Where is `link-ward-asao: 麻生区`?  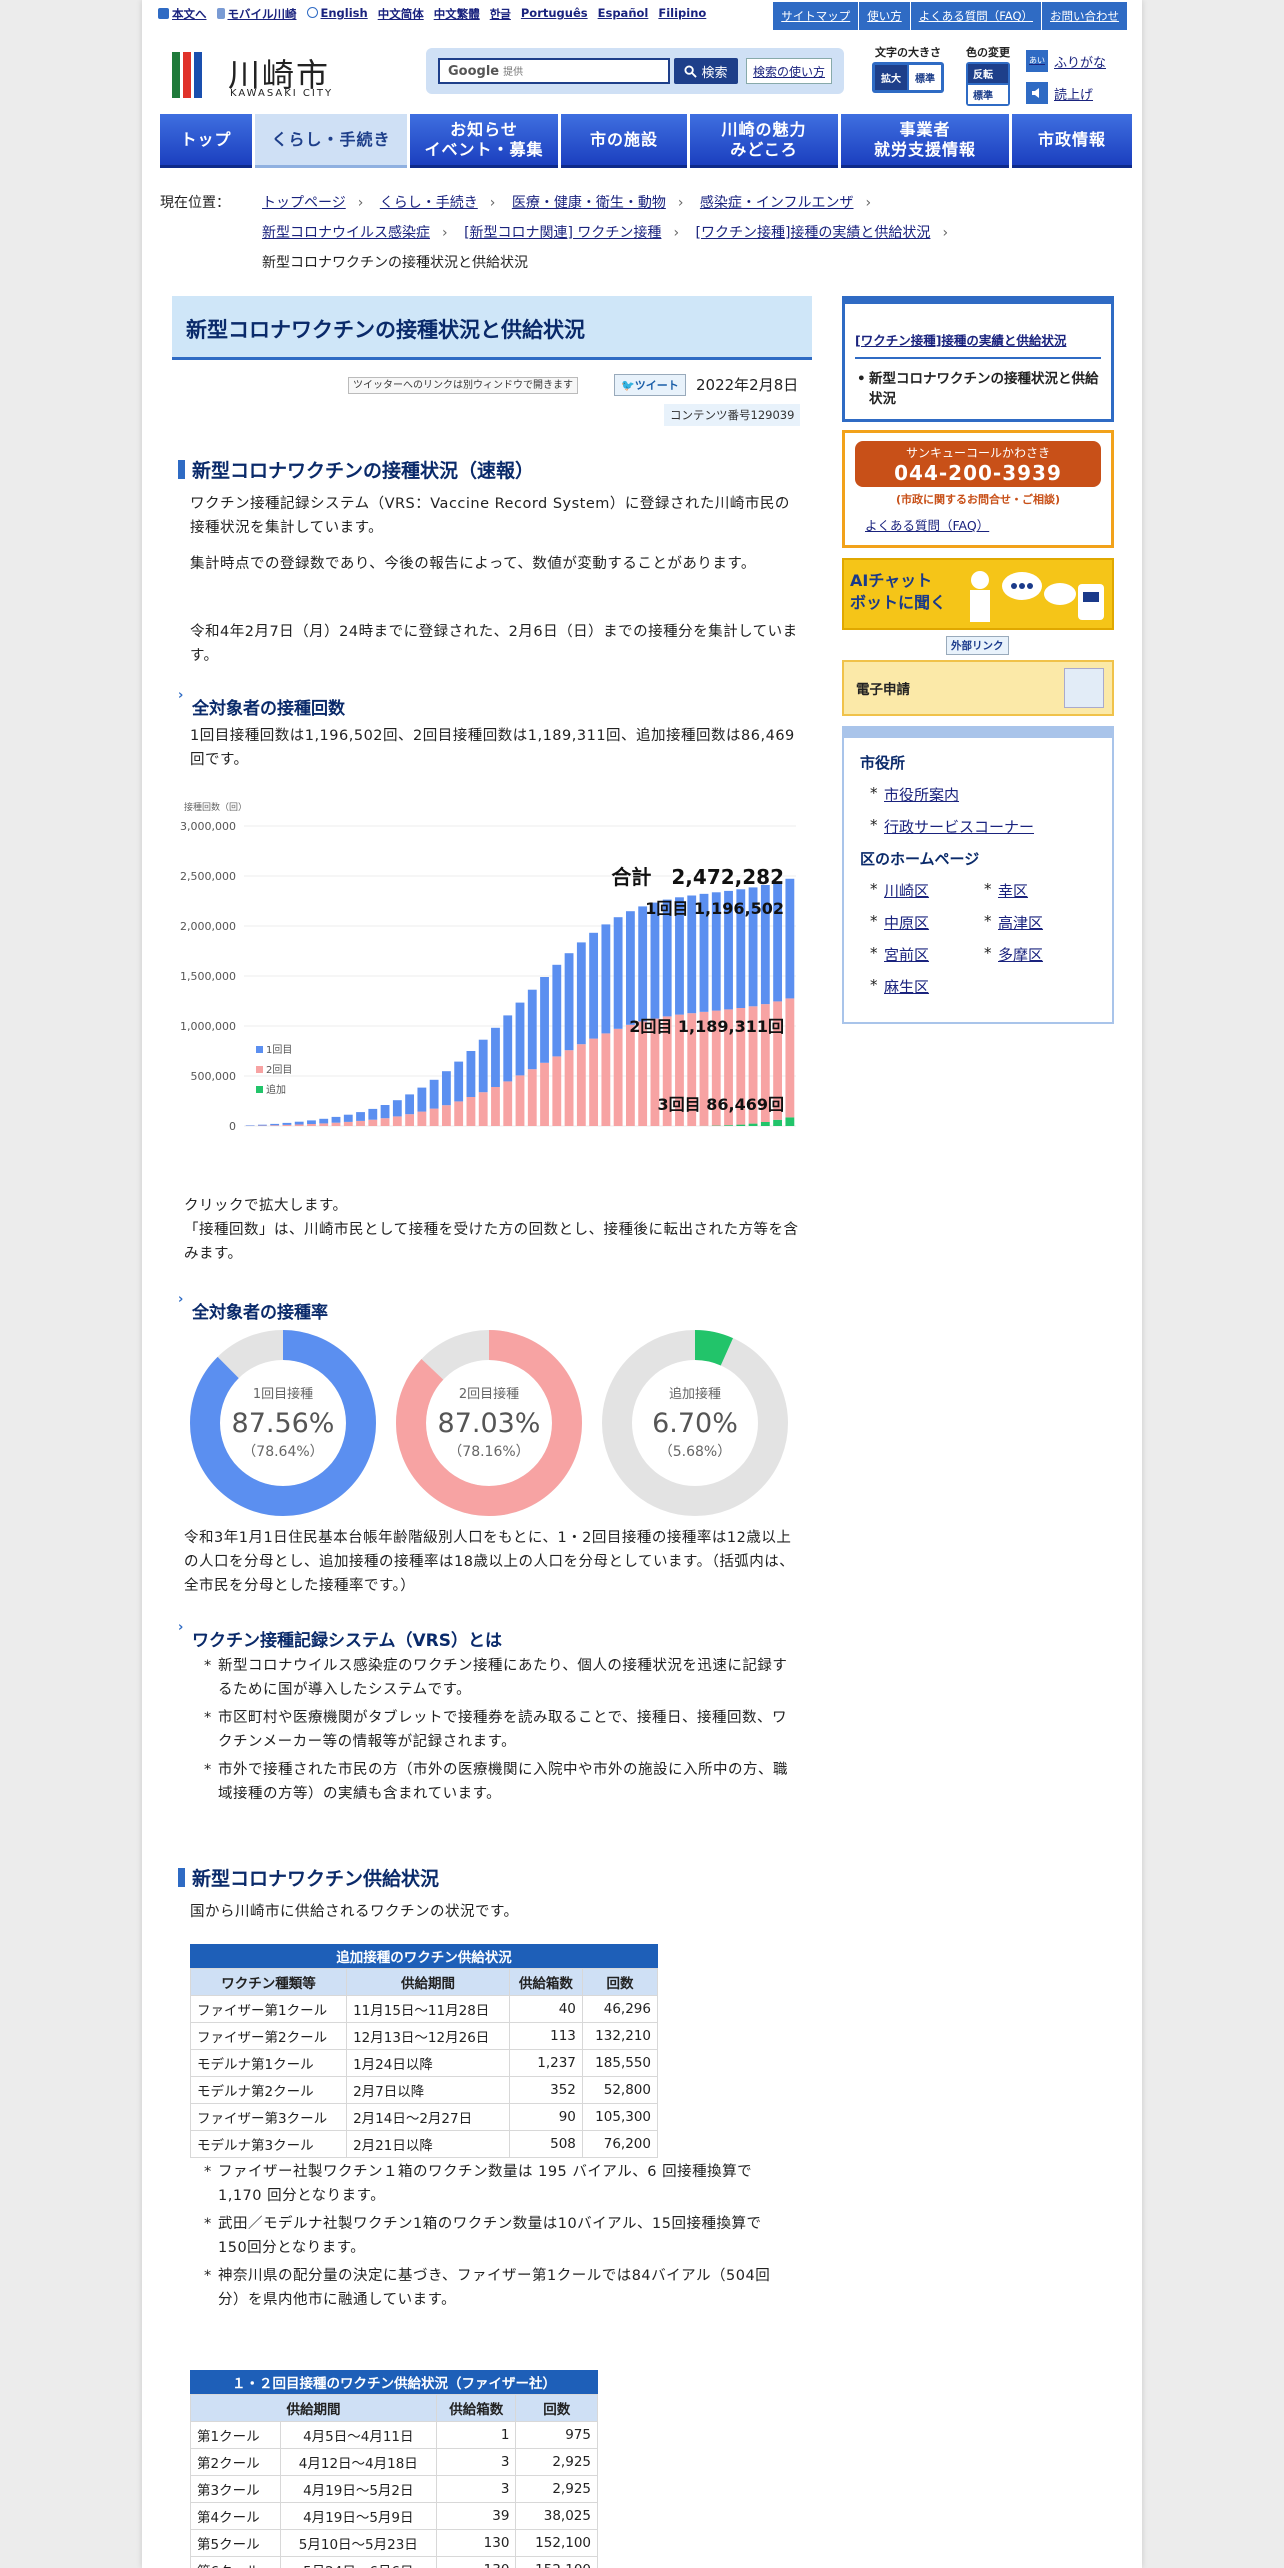 link-ward-asao: 麻生区 is located at coordinates (899, 986).